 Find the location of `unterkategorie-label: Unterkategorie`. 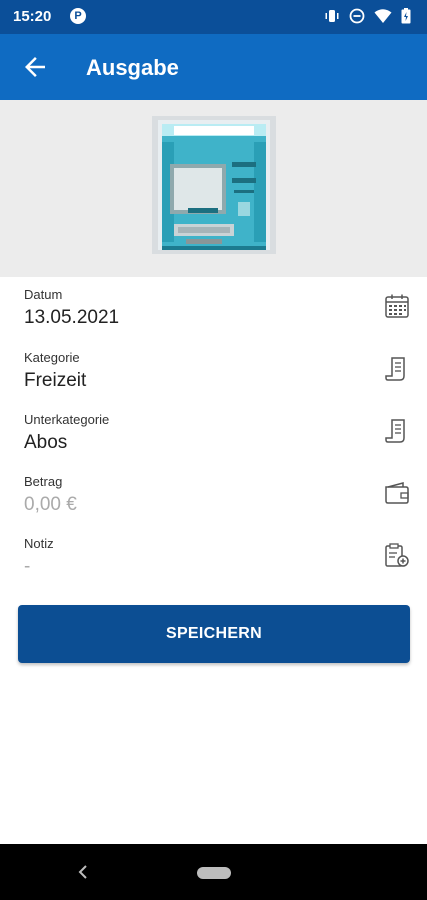

unterkategorie-label: Unterkategorie is located at coordinates (67, 419).